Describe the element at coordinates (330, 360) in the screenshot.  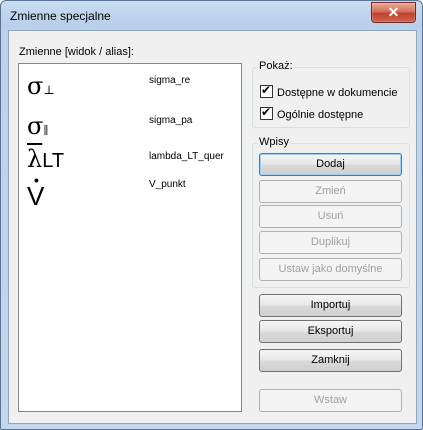
I see `close-button: Zamknij` at that location.